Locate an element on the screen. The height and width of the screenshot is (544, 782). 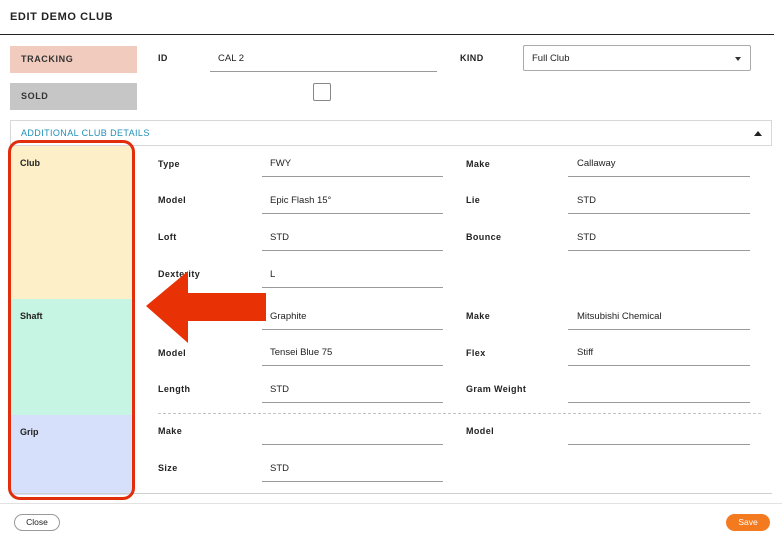
club-lie-label: Lie is located at coordinates (473, 200).